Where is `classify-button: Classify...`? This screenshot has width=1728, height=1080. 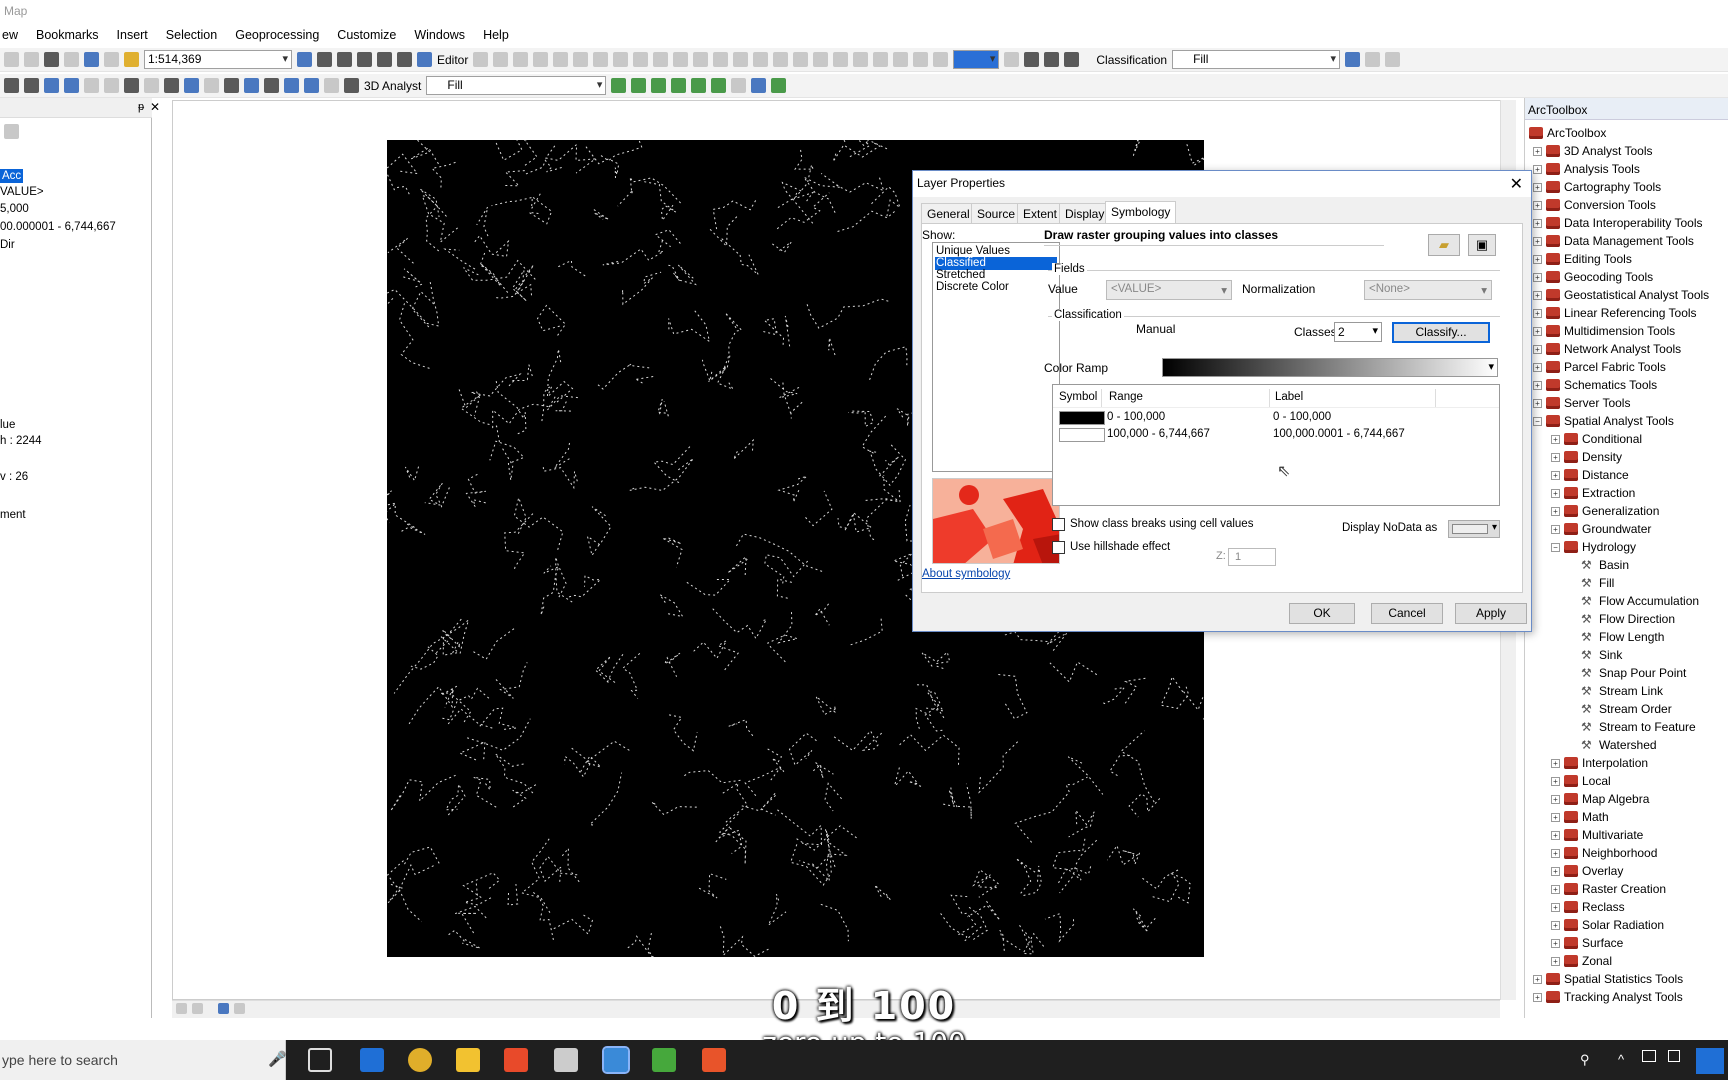 classify-button: Classify... is located at coordinates (1441, 332).